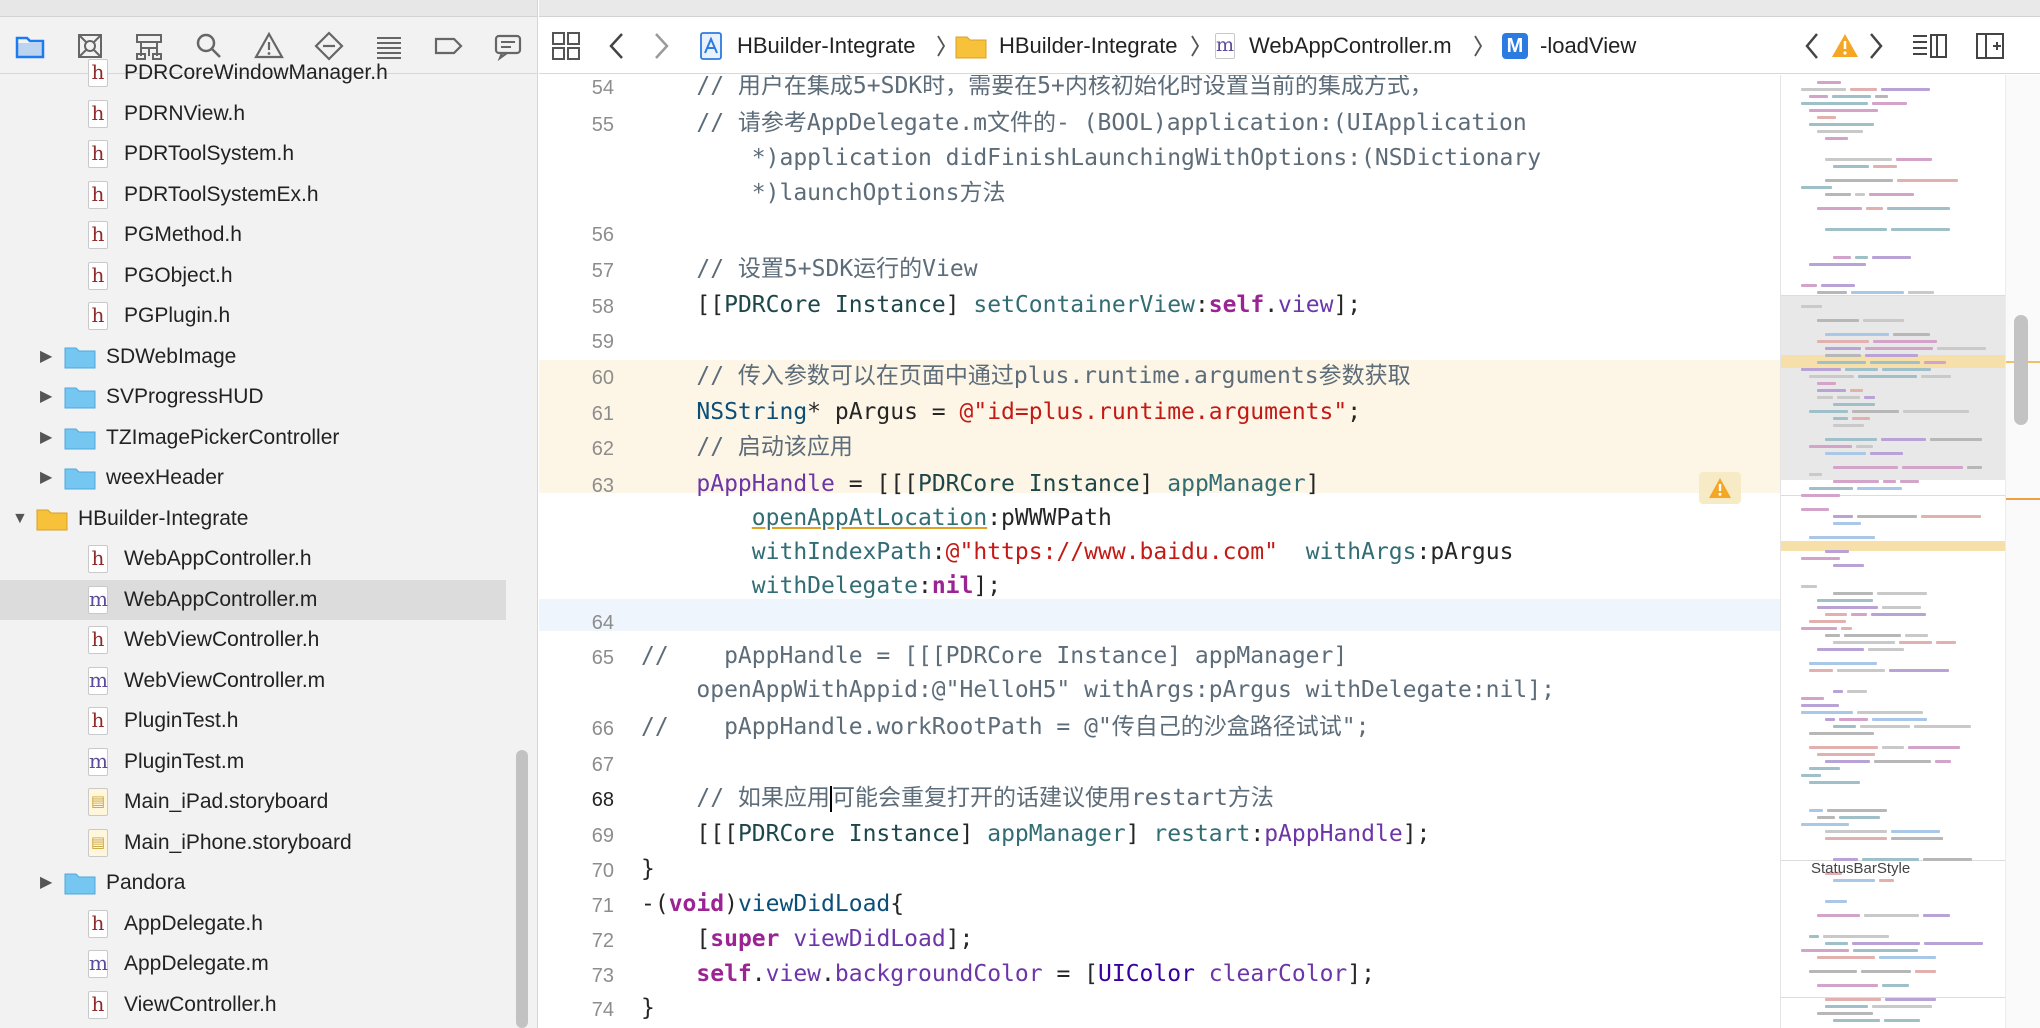  Describe the element at coordinates (253, 843) in the screenshot. I see `file-row: ▤ Main_iPhone.storyboard` at that location.